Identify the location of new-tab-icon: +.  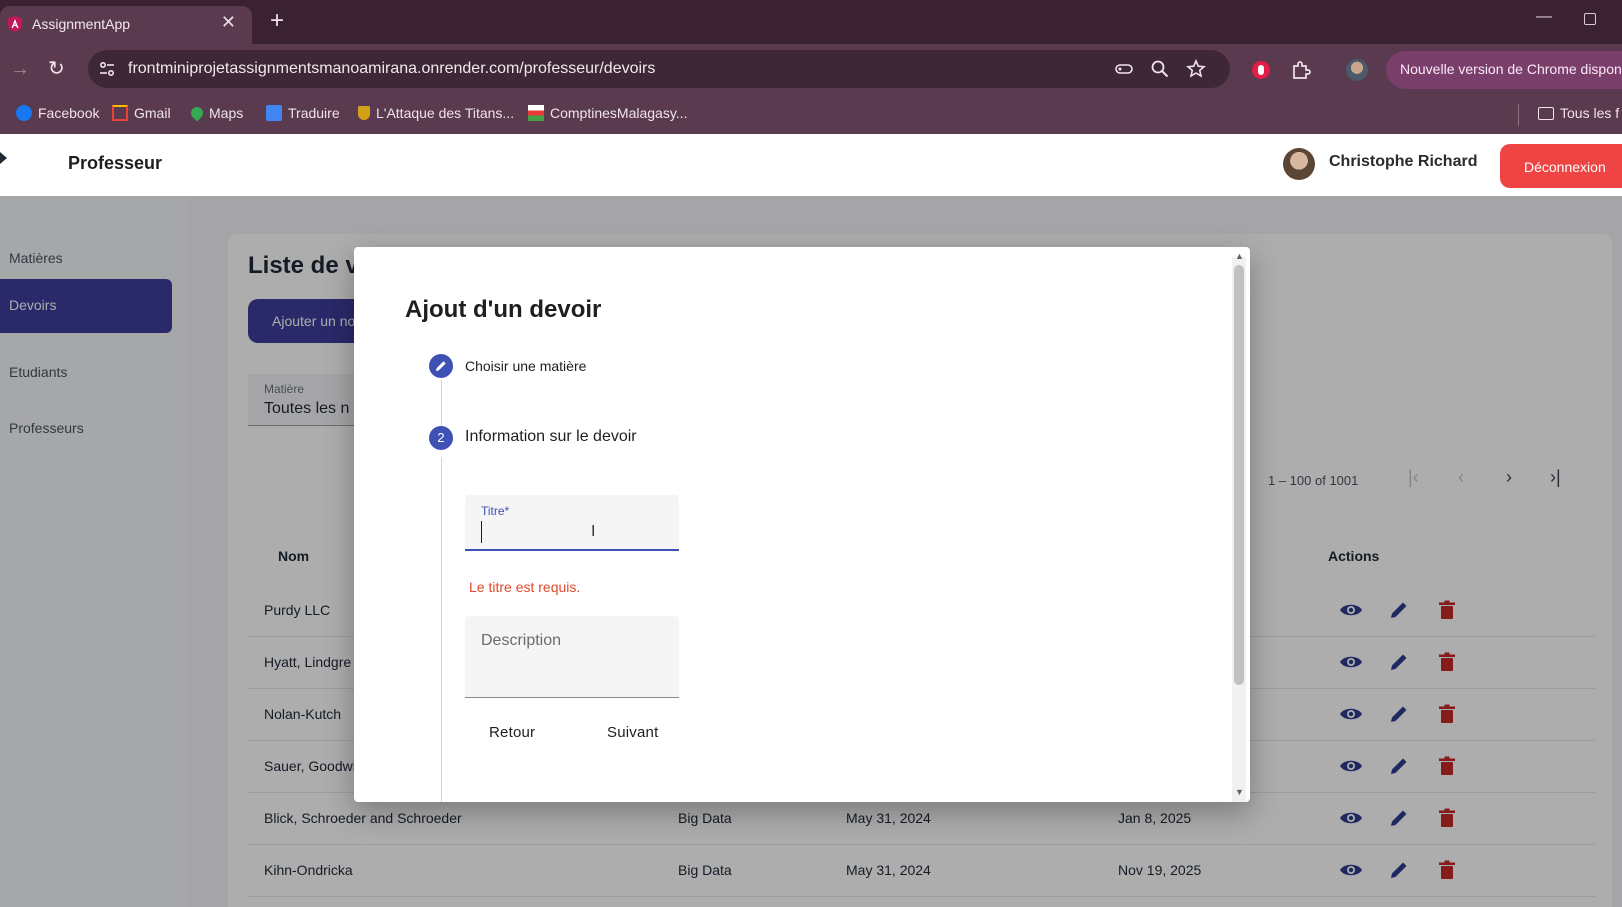
(277, 21).